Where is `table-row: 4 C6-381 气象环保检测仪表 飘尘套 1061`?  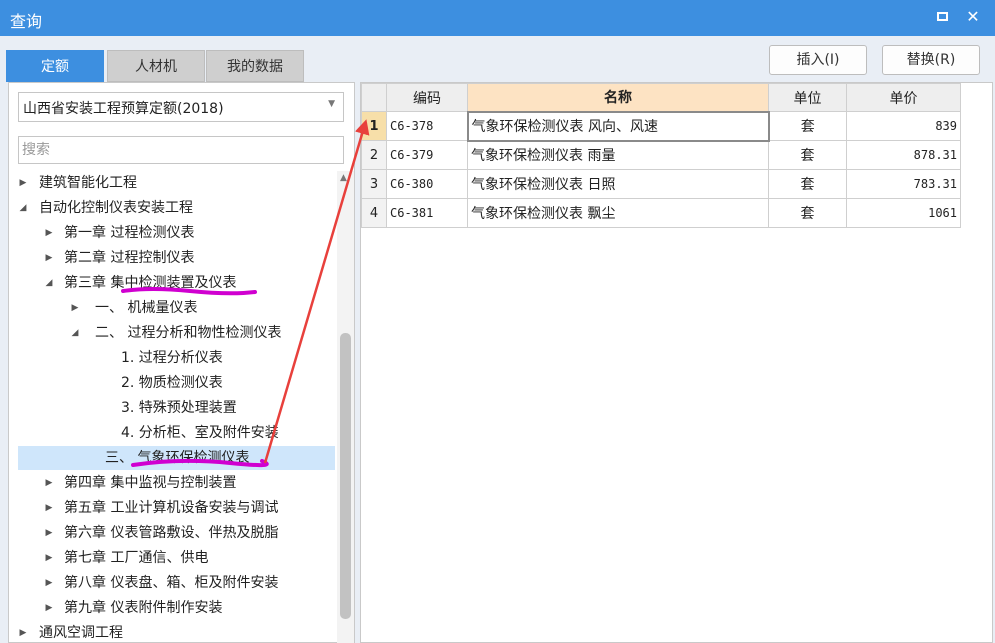
table-row: 4 C6-381 气象环保检测仪表 飘尘套 1061 is located at coordinates (661, 213).